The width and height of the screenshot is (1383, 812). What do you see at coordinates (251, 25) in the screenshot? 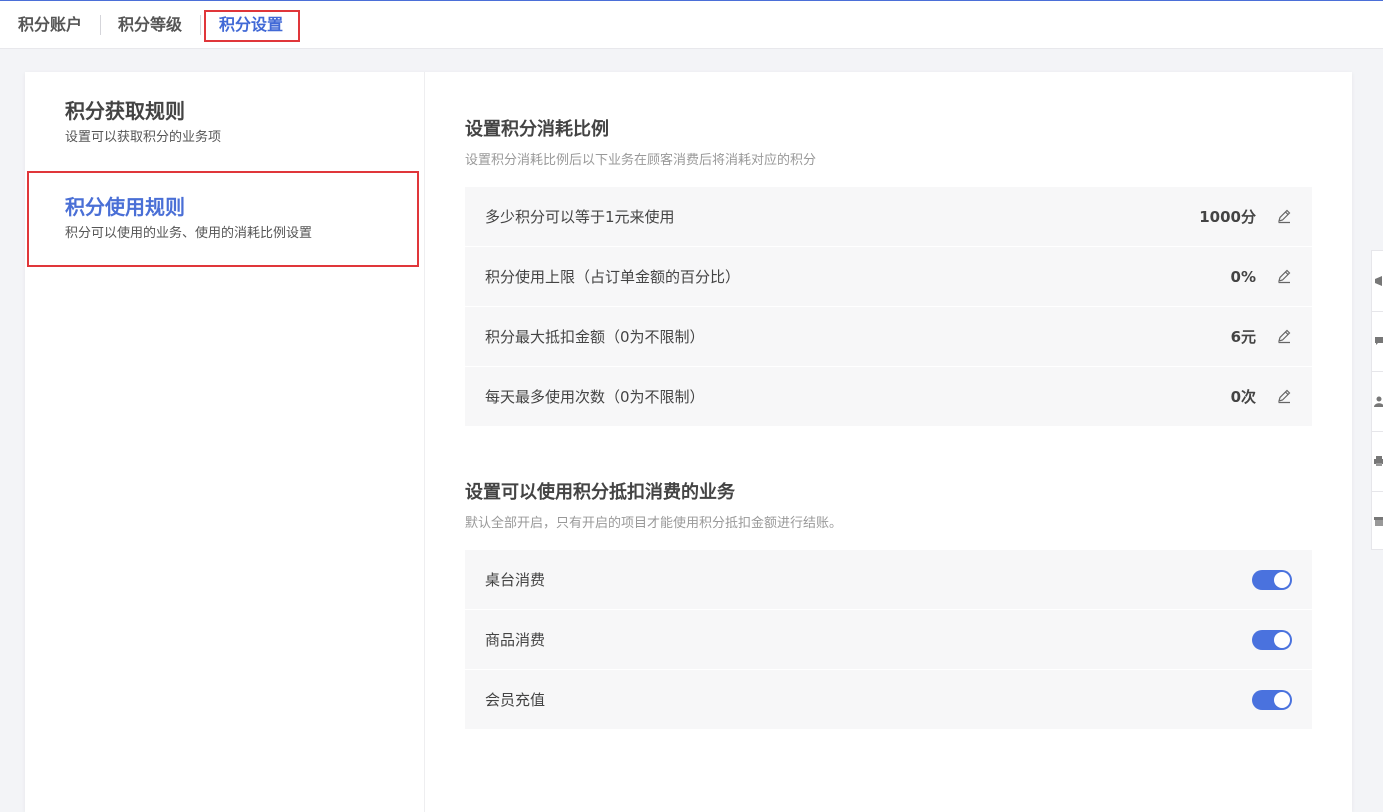
I see `tab-points-settings: 积分设置` at bounding box center [251, 25].